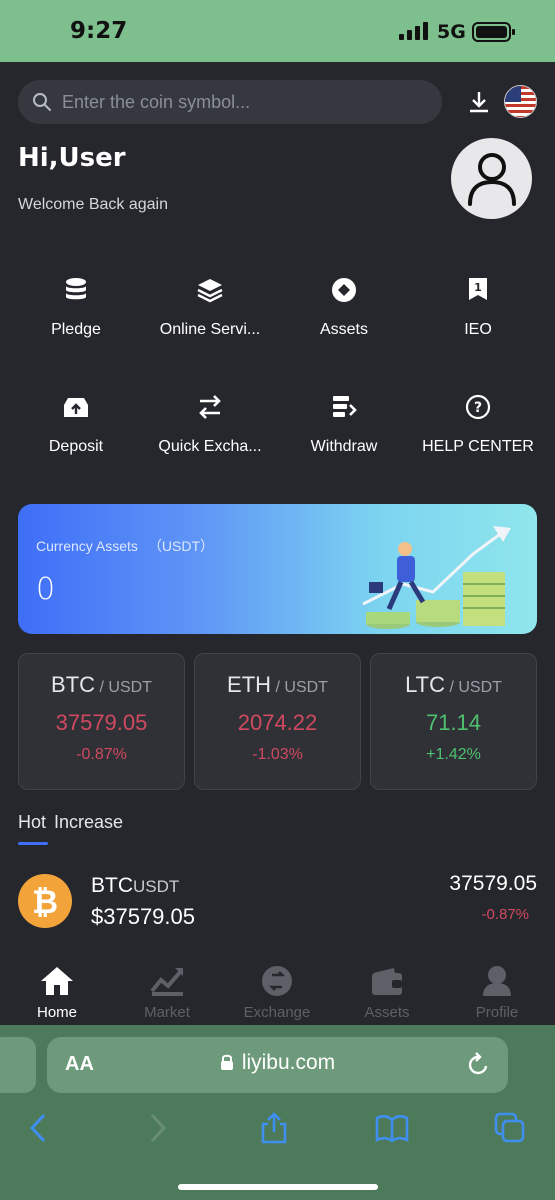 Image resolution: width=555 pixels, height=1200 pixels. I want to click on ticker-card-eth: ETH / USDT 2074.22 -1.03%, so click(277, 721).